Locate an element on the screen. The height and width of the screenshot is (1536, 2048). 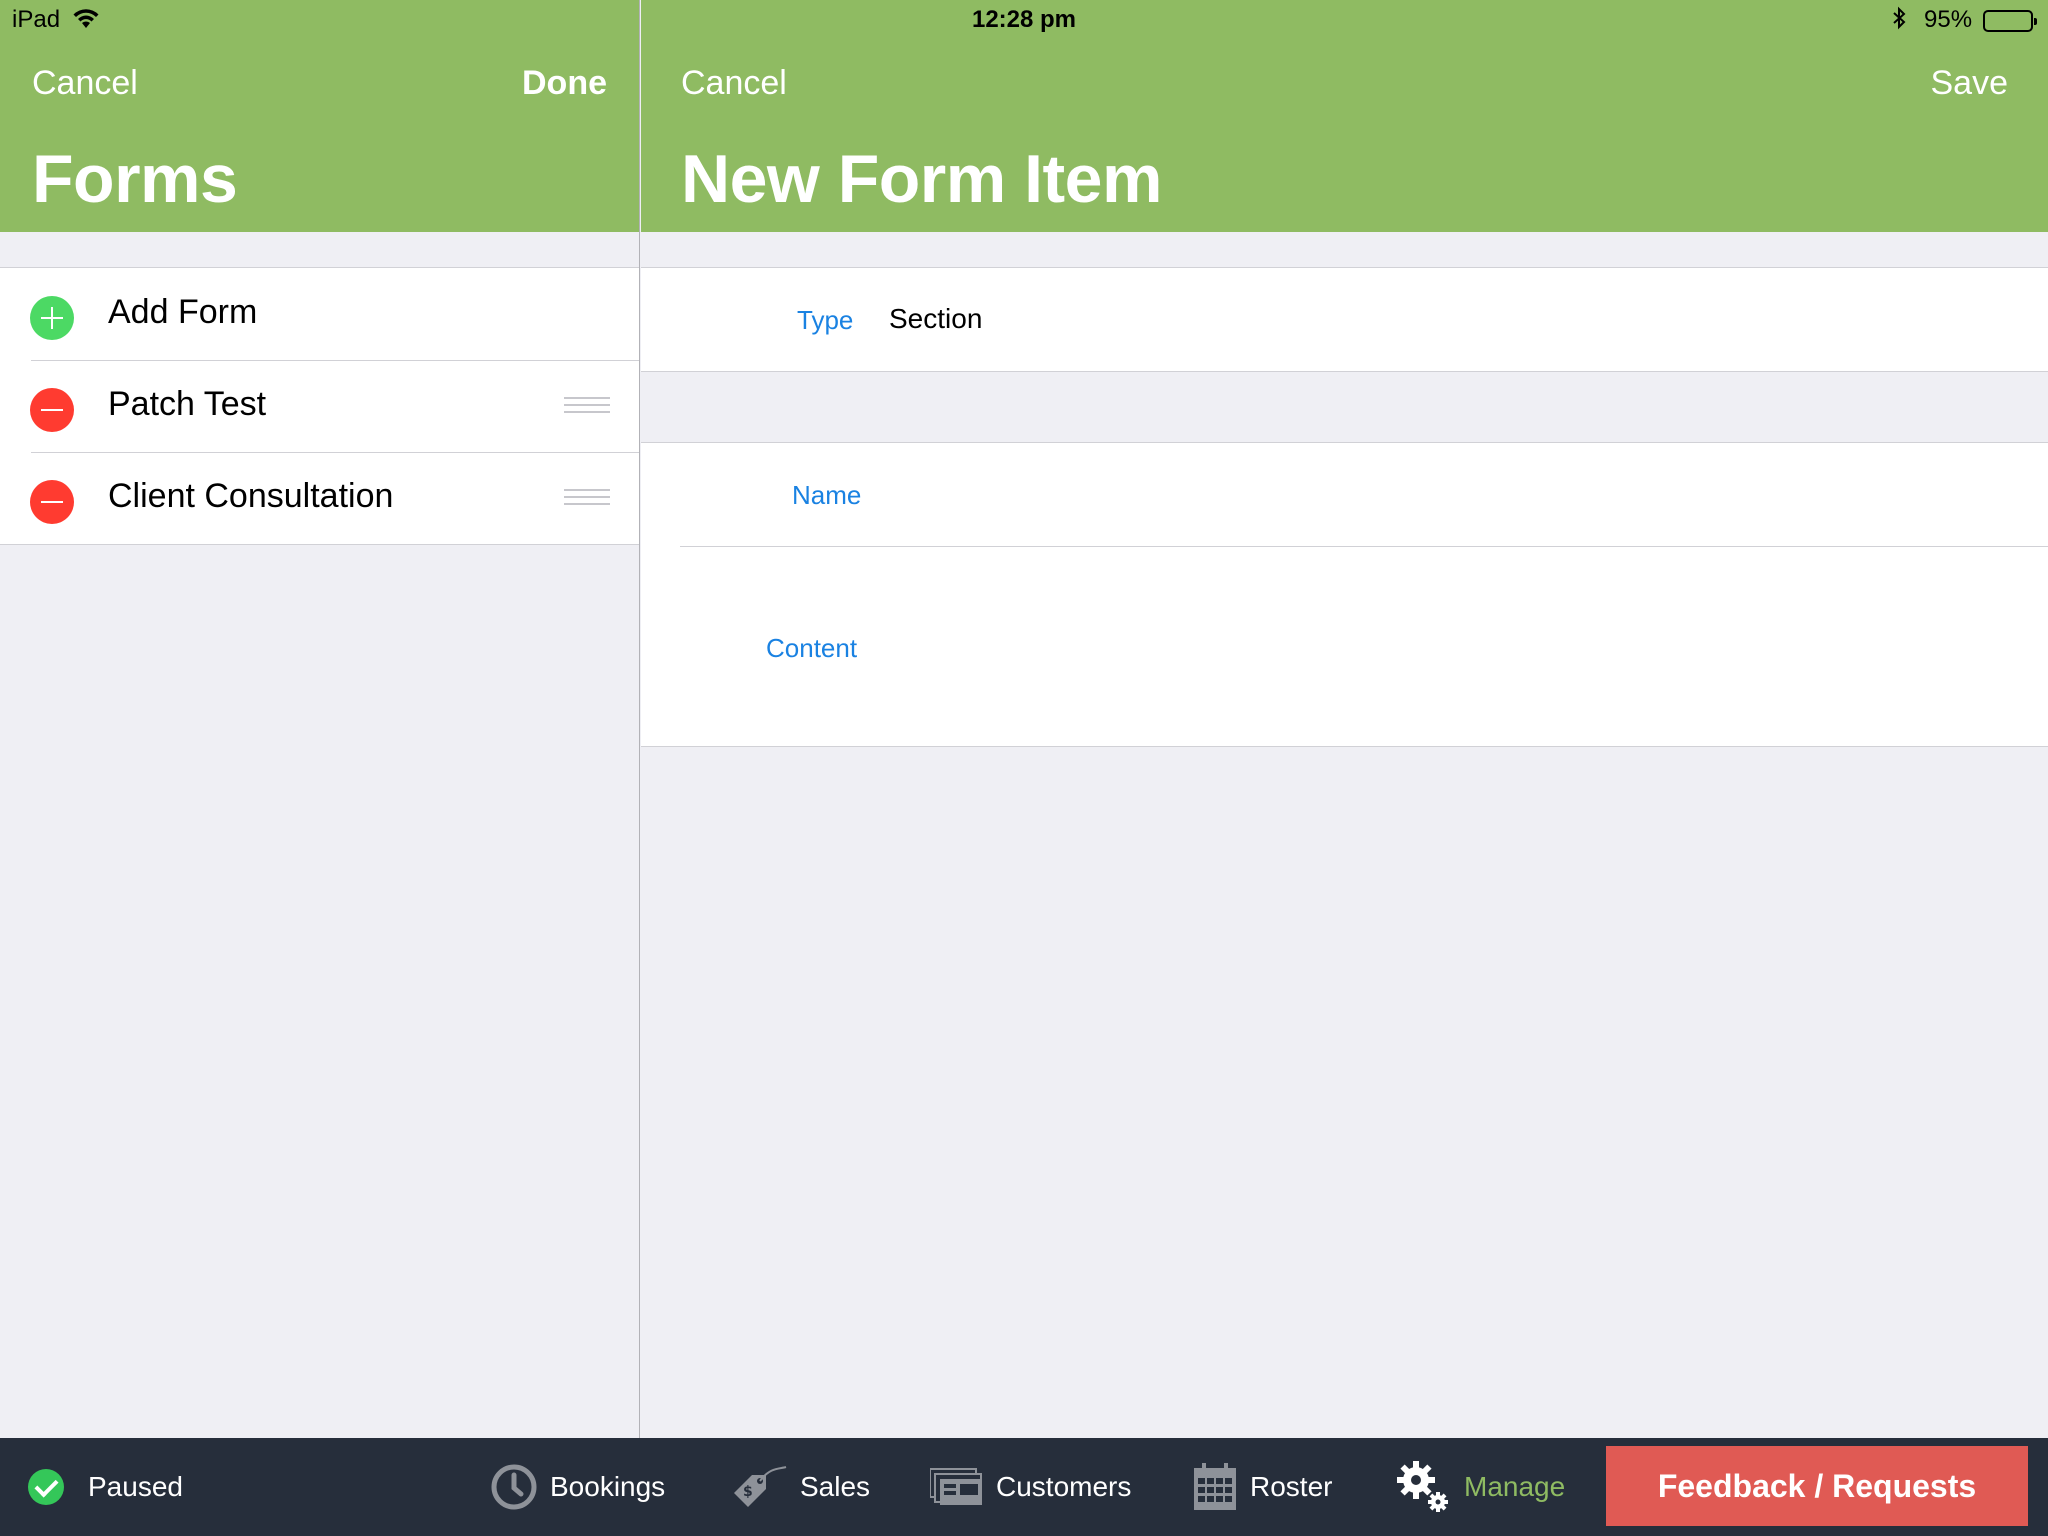
tab-label: Customers is located at coordinates (1064, 1486).